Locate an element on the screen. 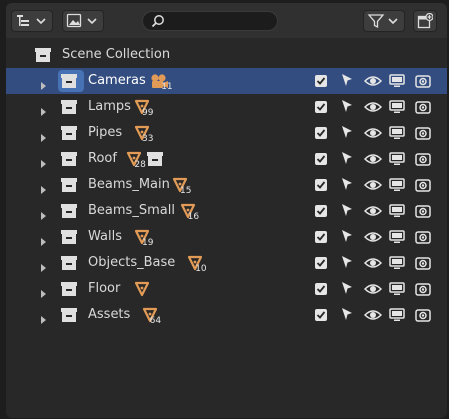  collection-row: Beams_Main 15 is located at coordinates (226, 185).